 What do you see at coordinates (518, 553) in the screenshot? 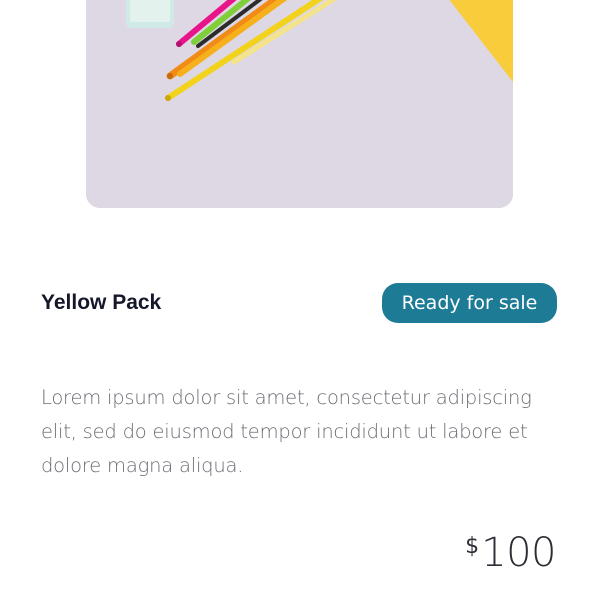
I see `price-amount: 100` at bounding box center [518, 553].